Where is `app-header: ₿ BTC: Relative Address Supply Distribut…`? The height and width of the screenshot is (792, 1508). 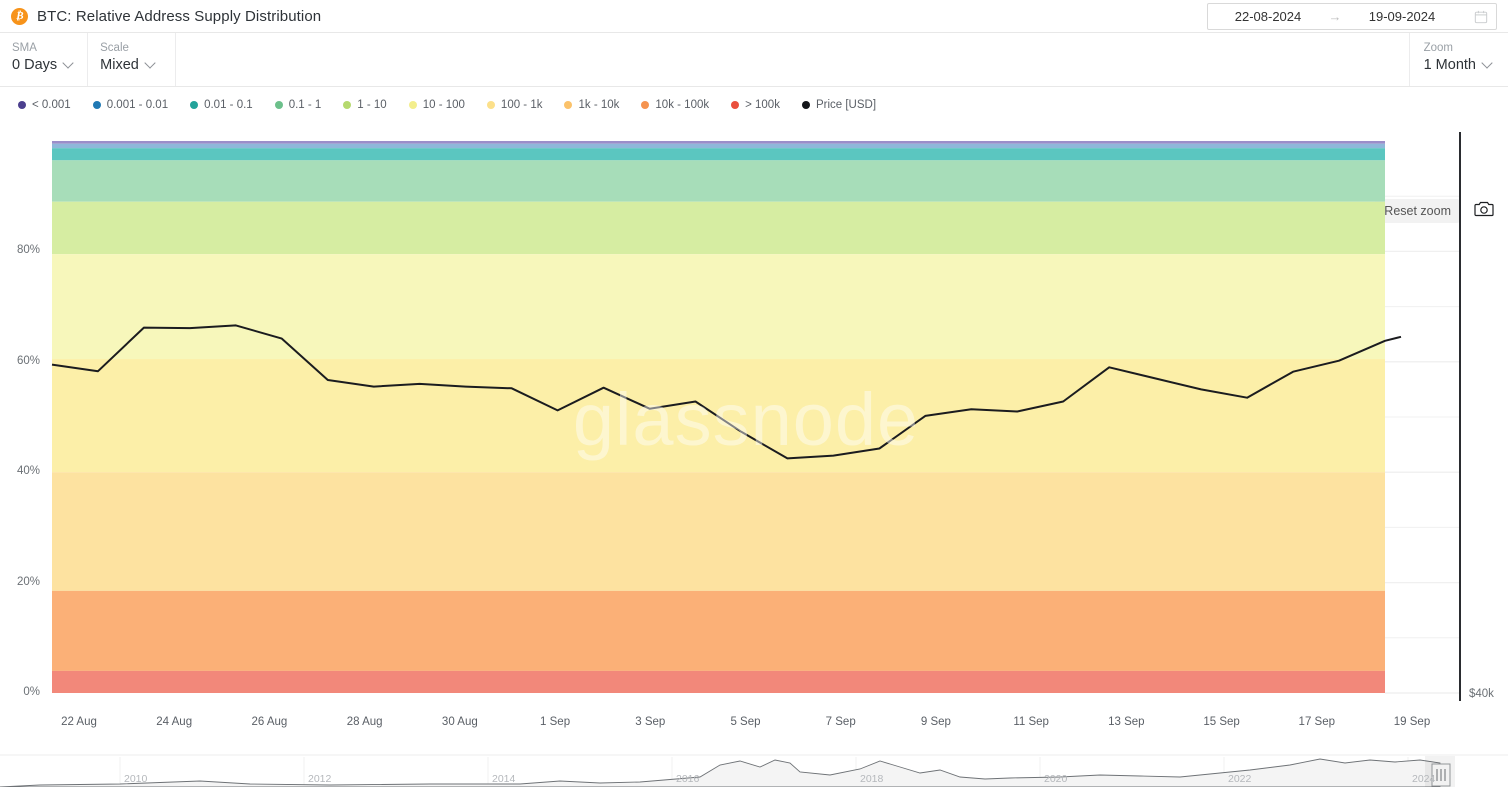
app-header: ₿ BTC: Relative Address Supply Distribut… is located at coordinates (754, 16).